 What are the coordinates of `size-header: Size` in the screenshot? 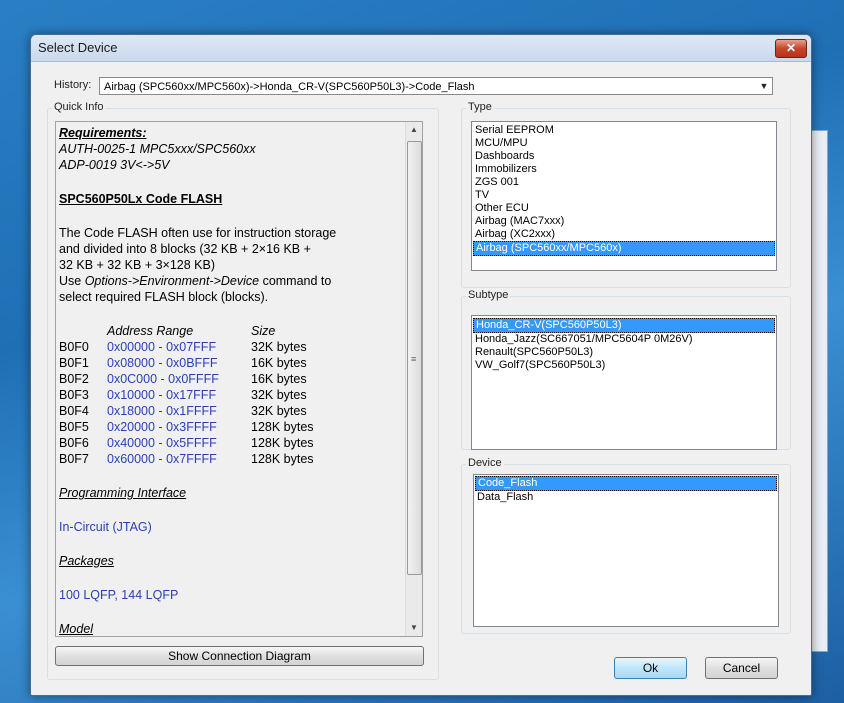 It's located at (263, 331).